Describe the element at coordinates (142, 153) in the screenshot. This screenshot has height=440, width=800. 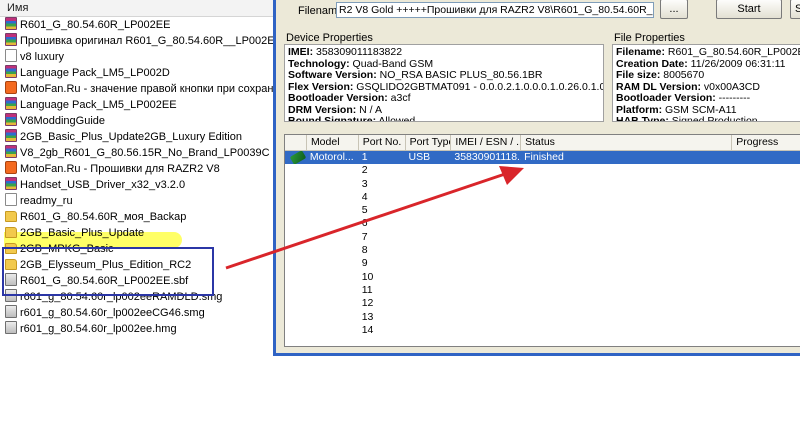
I see `file-list-item: V8_2gb_R601_G_80.56.15R_No_Brand_LP0039C` at that location.